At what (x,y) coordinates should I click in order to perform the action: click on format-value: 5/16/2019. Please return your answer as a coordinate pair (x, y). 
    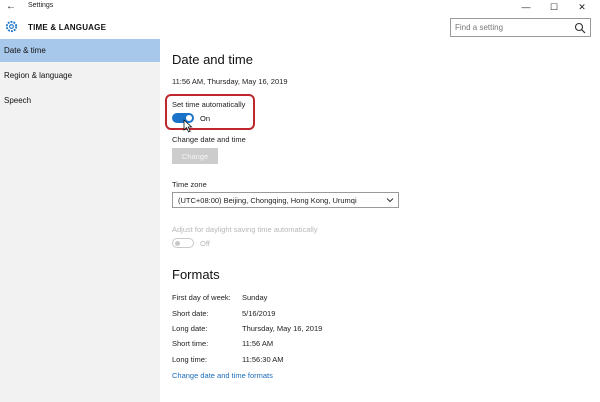
    Looking at the image, I should click on (259, 313).